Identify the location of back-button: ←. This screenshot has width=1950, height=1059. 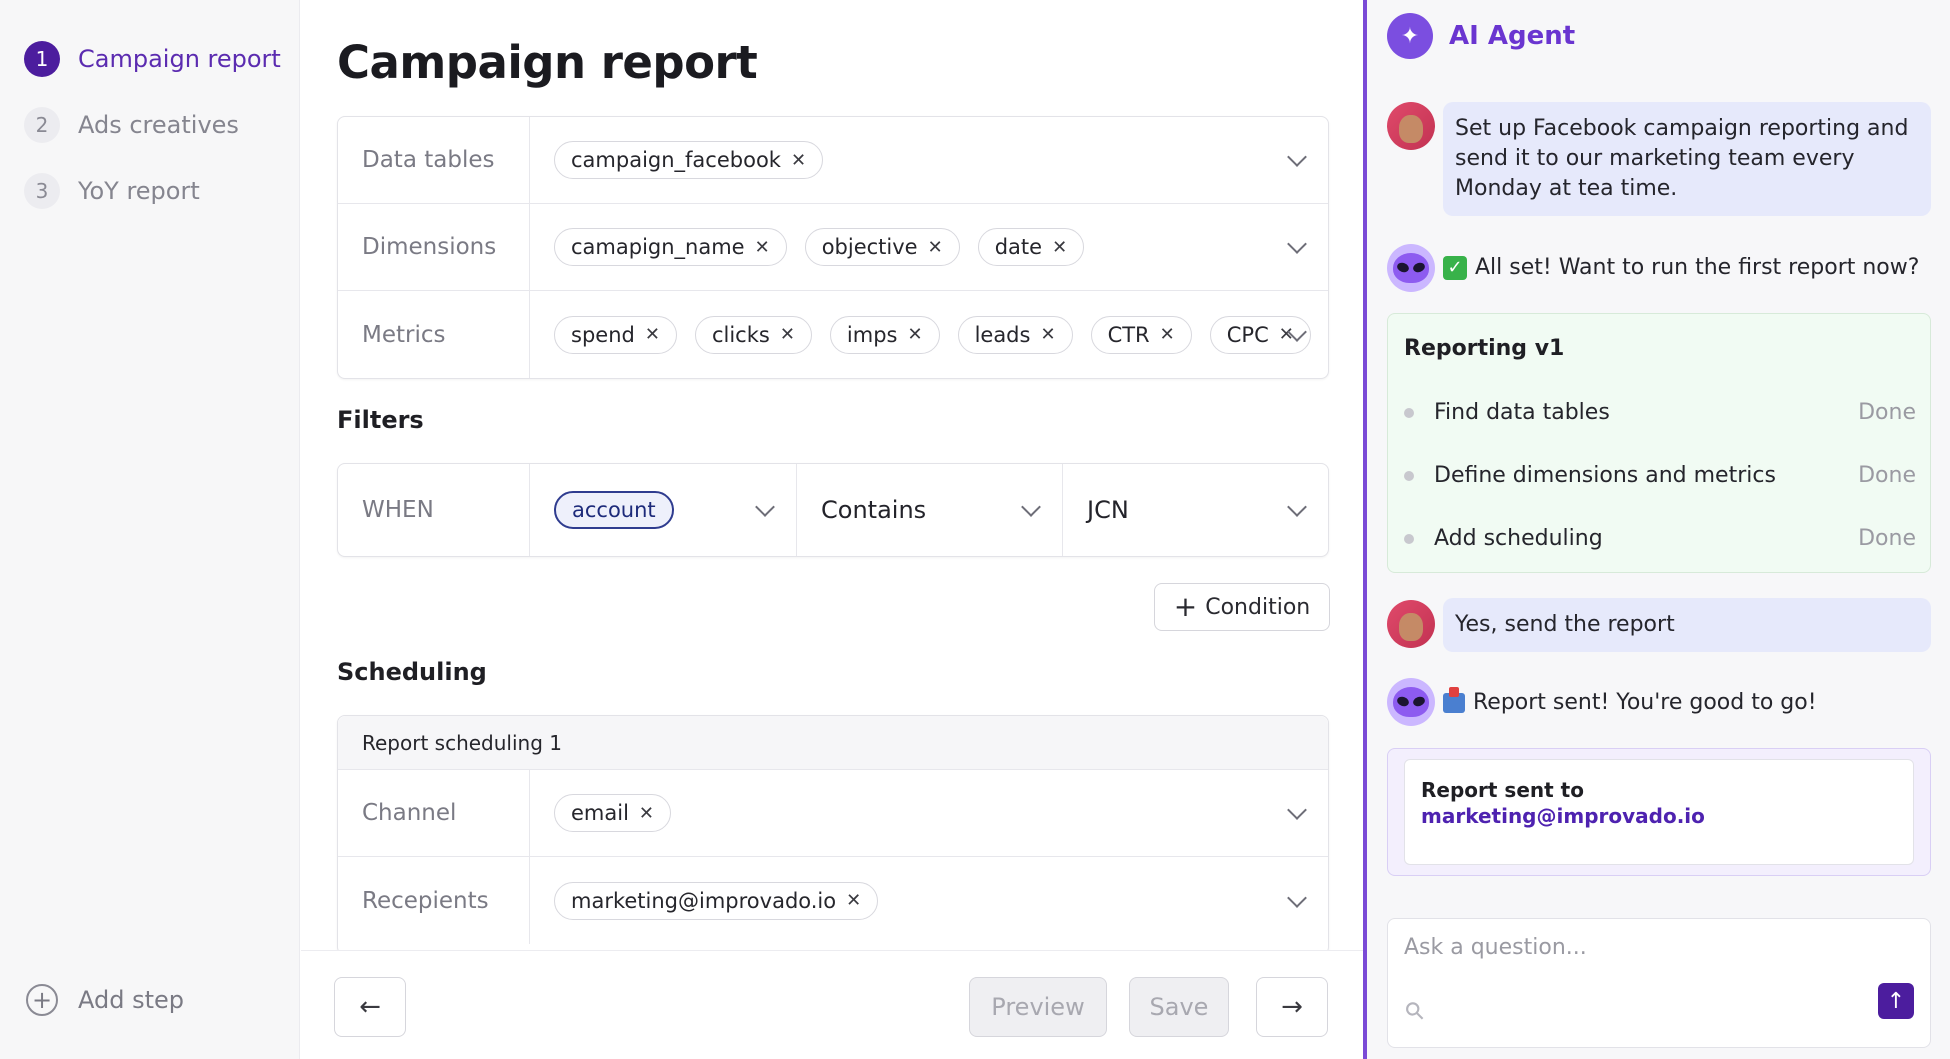
(370, 1007).